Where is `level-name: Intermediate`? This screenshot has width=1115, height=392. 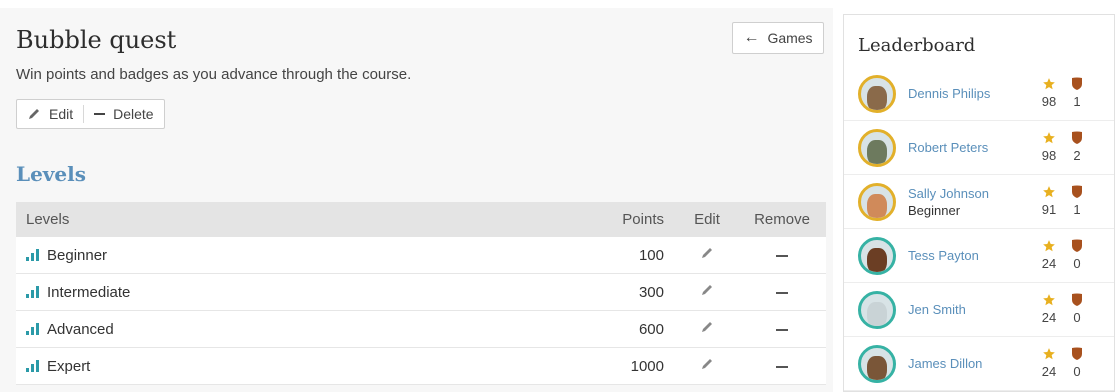 level-name: Intermediate is located at coordinates (89, 292).